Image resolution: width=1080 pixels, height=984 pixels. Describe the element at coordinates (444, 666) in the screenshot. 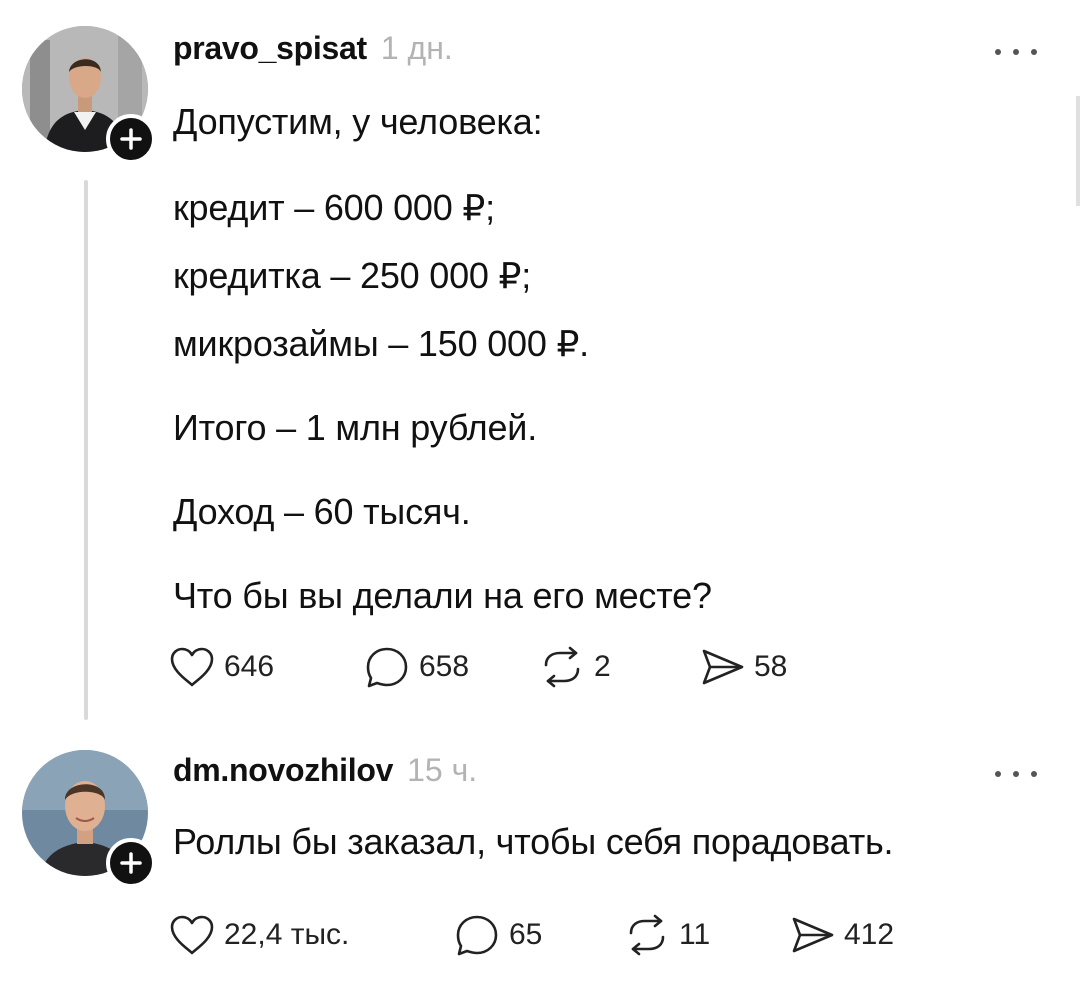

I see `reply-count: 658` at that location.